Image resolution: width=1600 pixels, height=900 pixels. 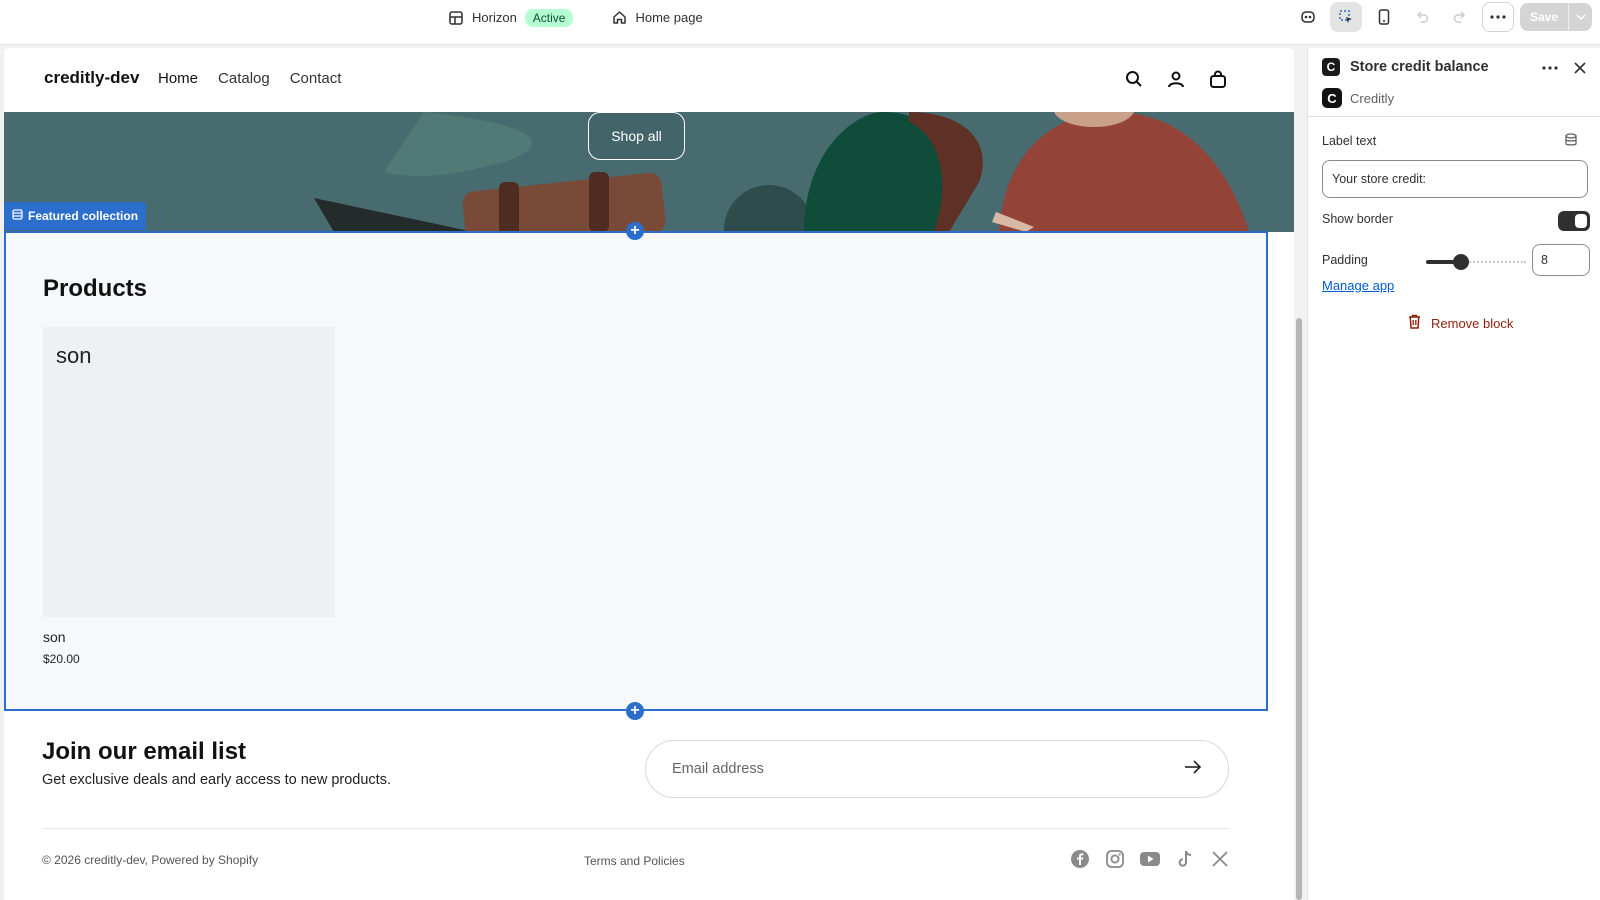 What do you see at coordinates (1185, 859) in the screenshot?
I see `tiktok-icon` at bounding box center [1185, 859].